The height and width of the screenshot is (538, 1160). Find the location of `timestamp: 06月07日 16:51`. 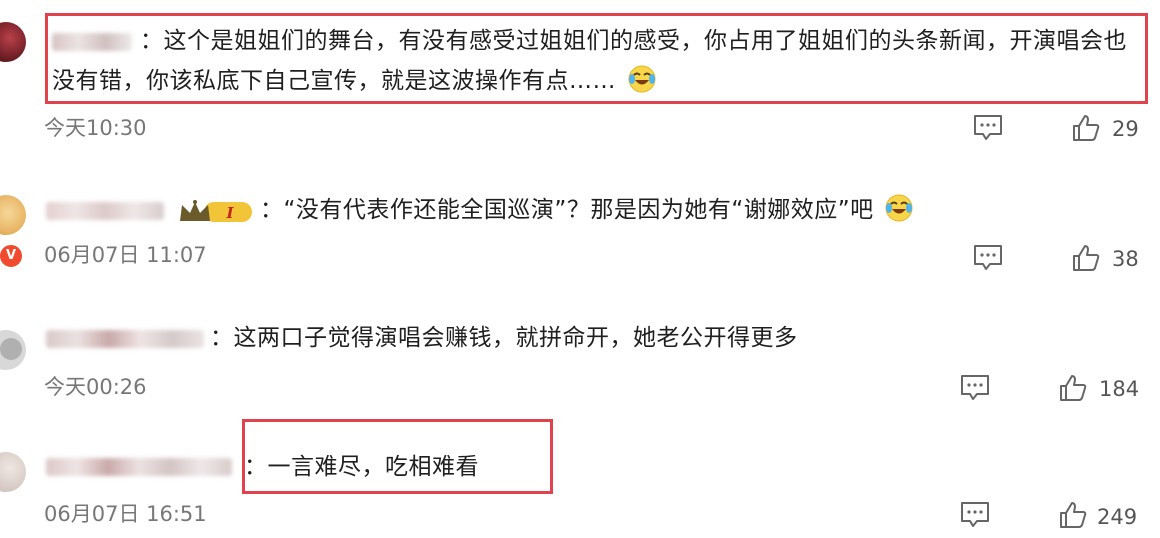

timestamp: 06月07日 16:51 is located at coordinates (125, 514).